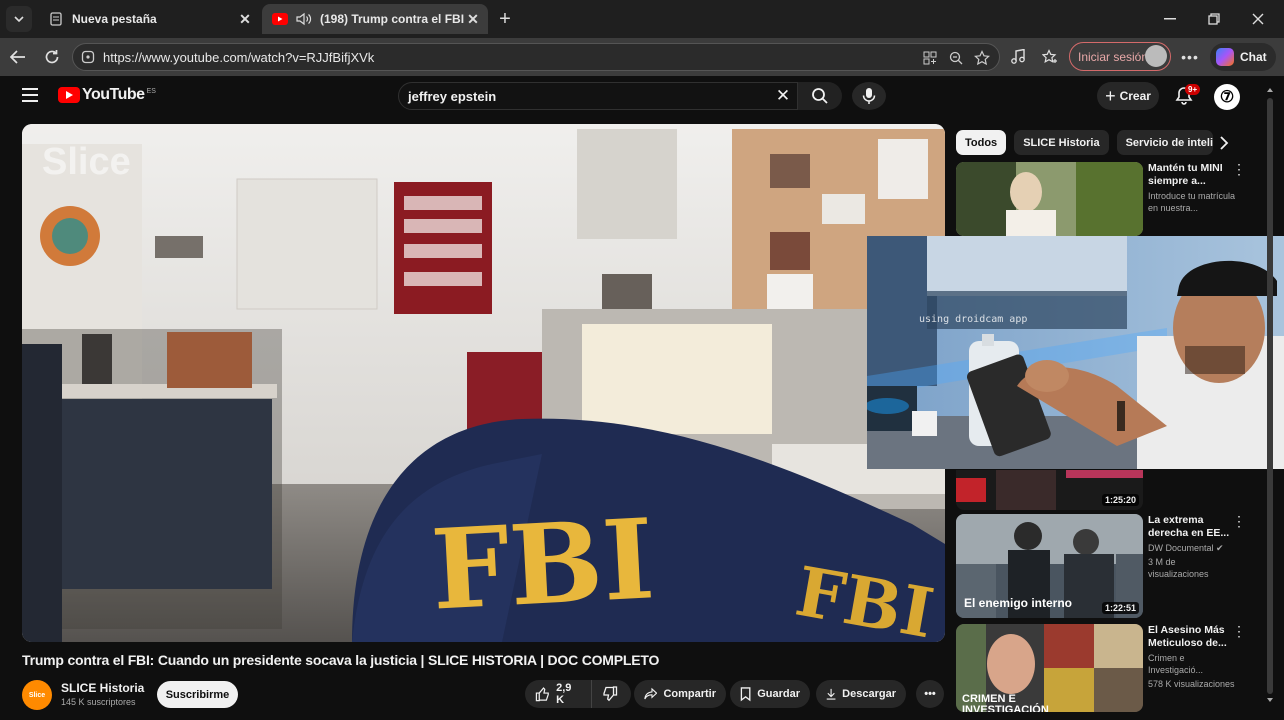 Image resolution: width=1284 pixels, height=720 pixels. Describe the element at coordinates (1170, 19) in the screenshot. I see `minimize-icon` at that location.